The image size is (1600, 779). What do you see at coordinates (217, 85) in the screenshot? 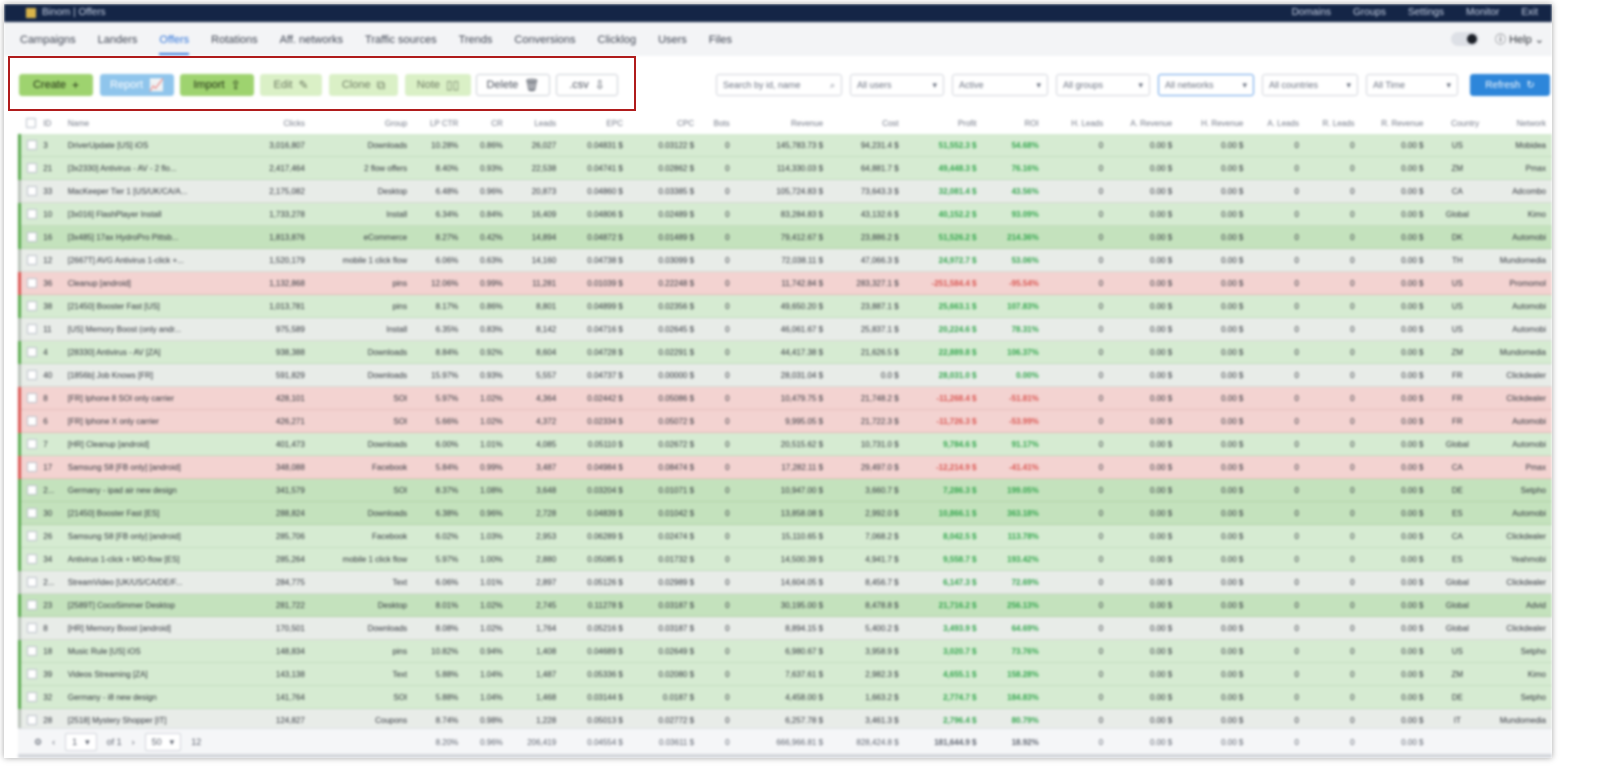
I see `import-button: Import ⇪` at bounding box center [217, 85].